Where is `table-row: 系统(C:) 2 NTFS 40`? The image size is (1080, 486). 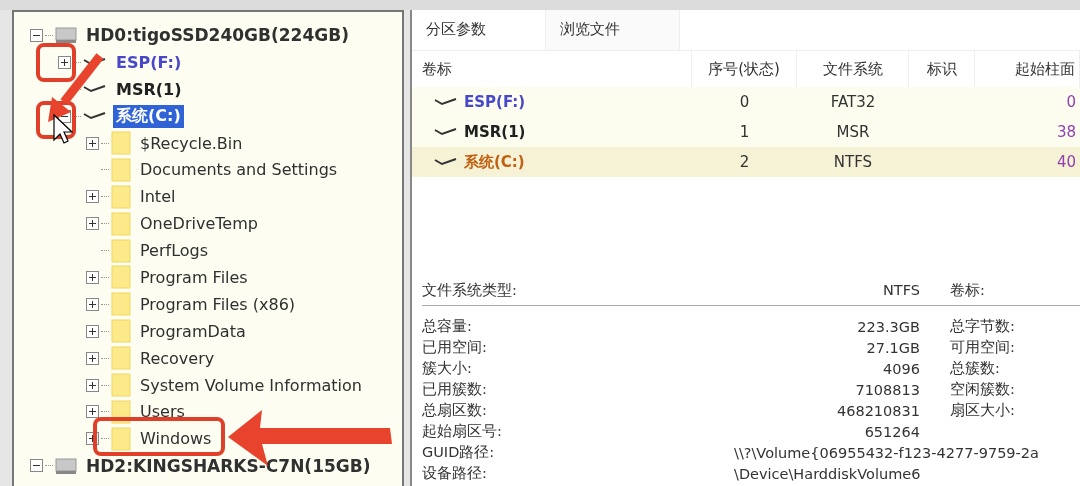 table-row: 系统(C:) 2 NTFS 40 is located at coordinates (746, 162).